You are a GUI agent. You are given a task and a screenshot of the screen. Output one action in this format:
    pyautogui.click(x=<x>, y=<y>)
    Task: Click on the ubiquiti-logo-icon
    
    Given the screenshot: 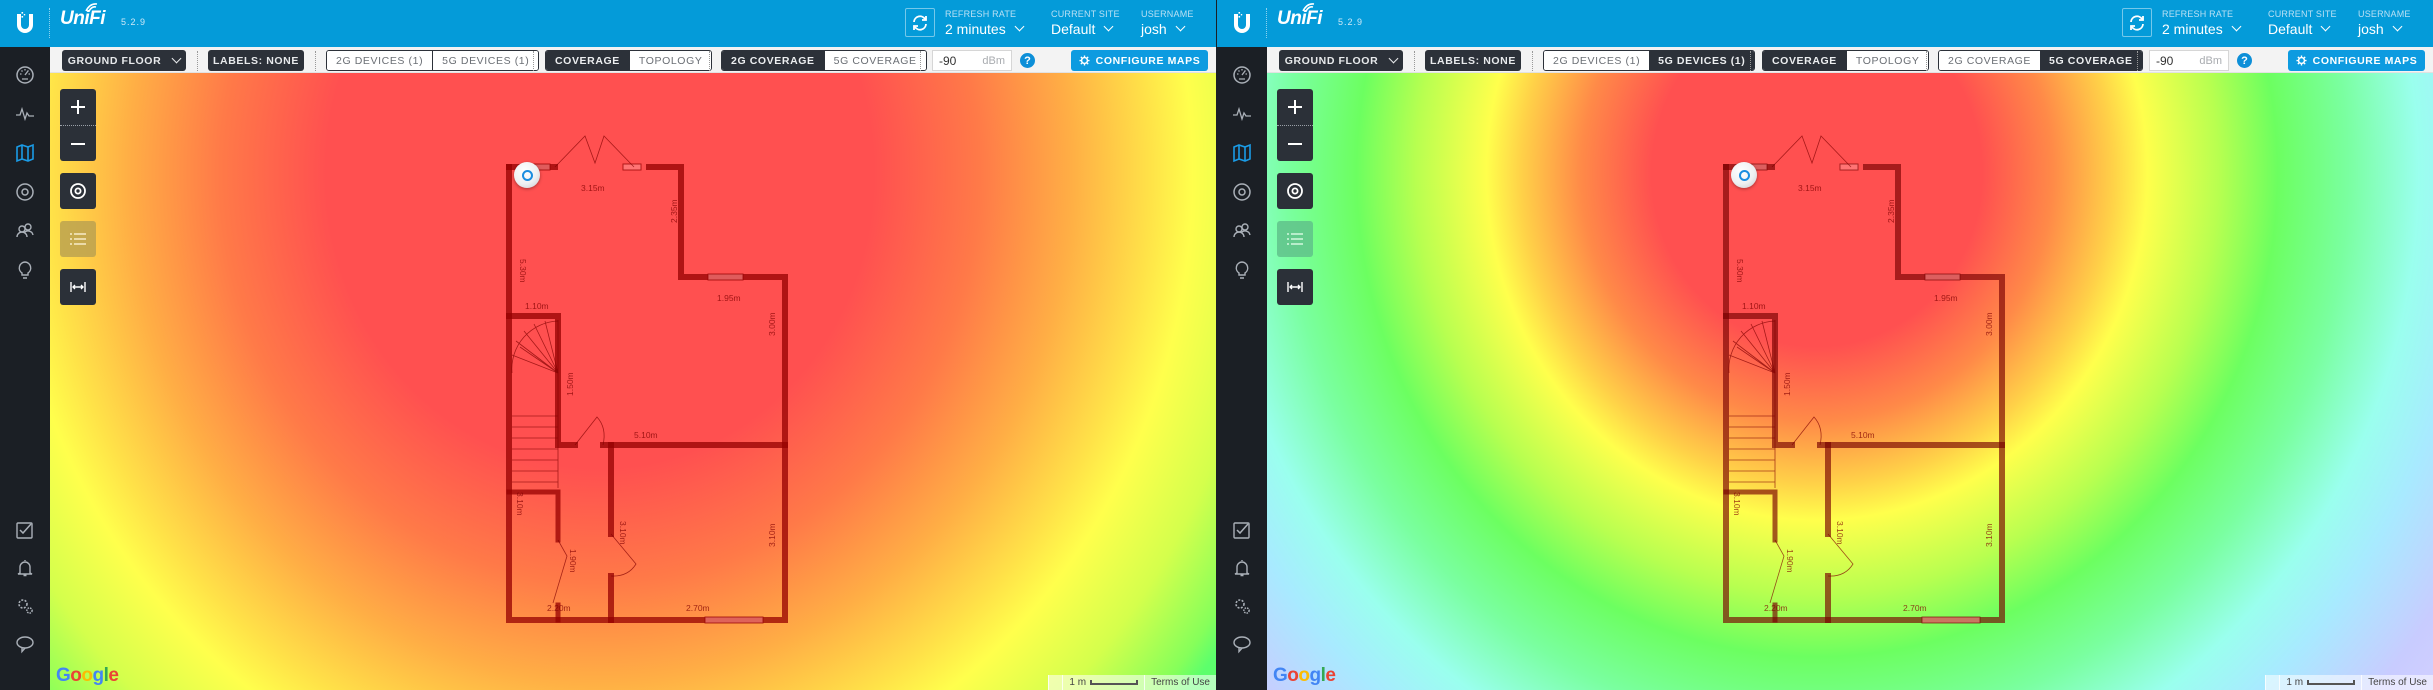 What is the action you would take?
    pyautogui.click(x=25, y=22)
    